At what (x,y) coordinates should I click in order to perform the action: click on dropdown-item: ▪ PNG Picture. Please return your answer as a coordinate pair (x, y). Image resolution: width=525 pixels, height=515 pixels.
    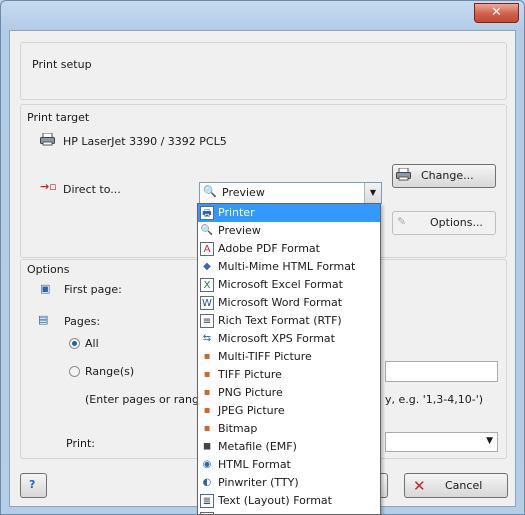
    Looking at the image, I should click on (289, 393).